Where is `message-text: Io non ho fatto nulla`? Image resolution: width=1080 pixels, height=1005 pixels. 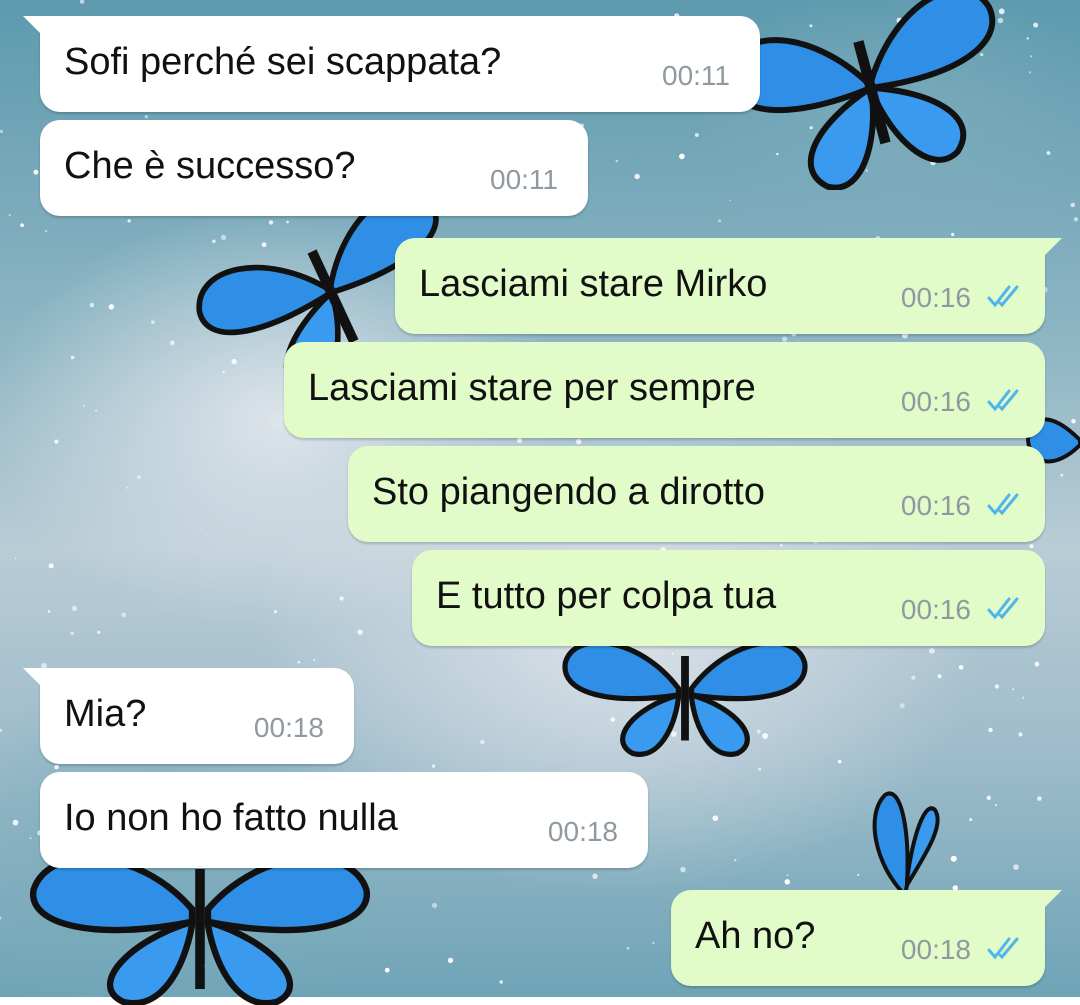
message-text: Io non ho fatto nulla is located at coordinates (231, 818).